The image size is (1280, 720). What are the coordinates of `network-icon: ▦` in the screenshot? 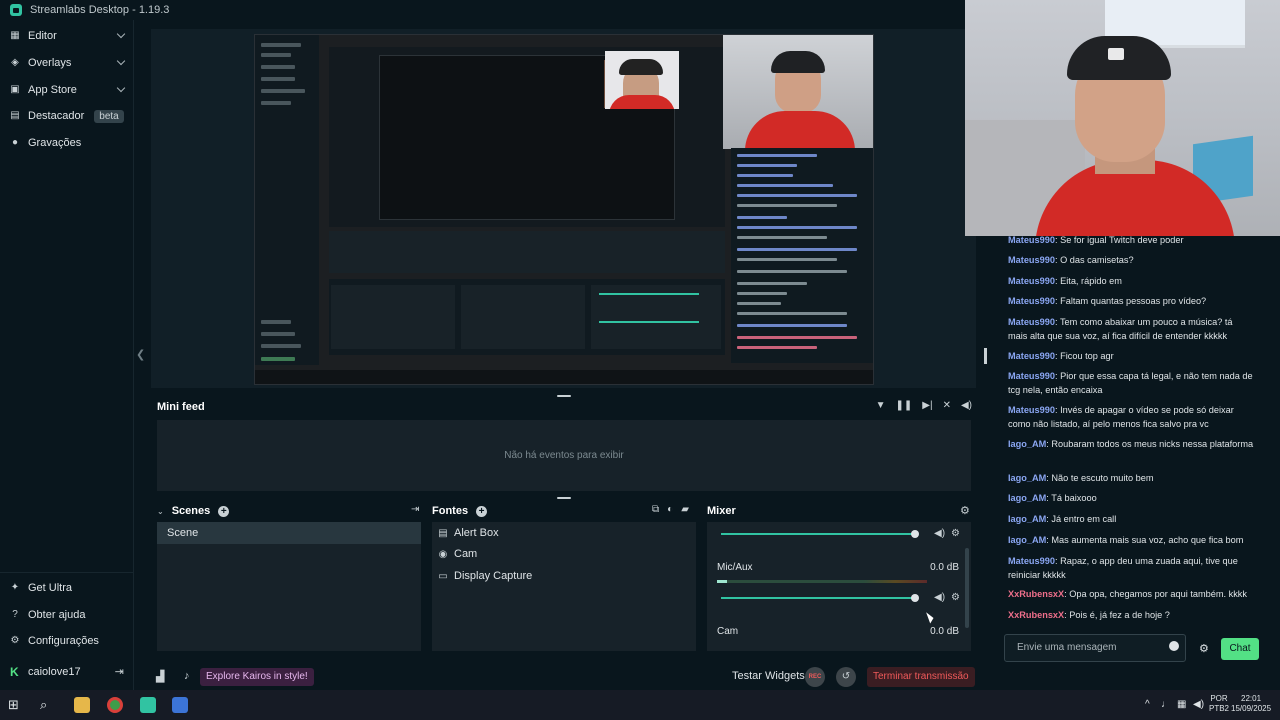 It's located at (1181, 704).